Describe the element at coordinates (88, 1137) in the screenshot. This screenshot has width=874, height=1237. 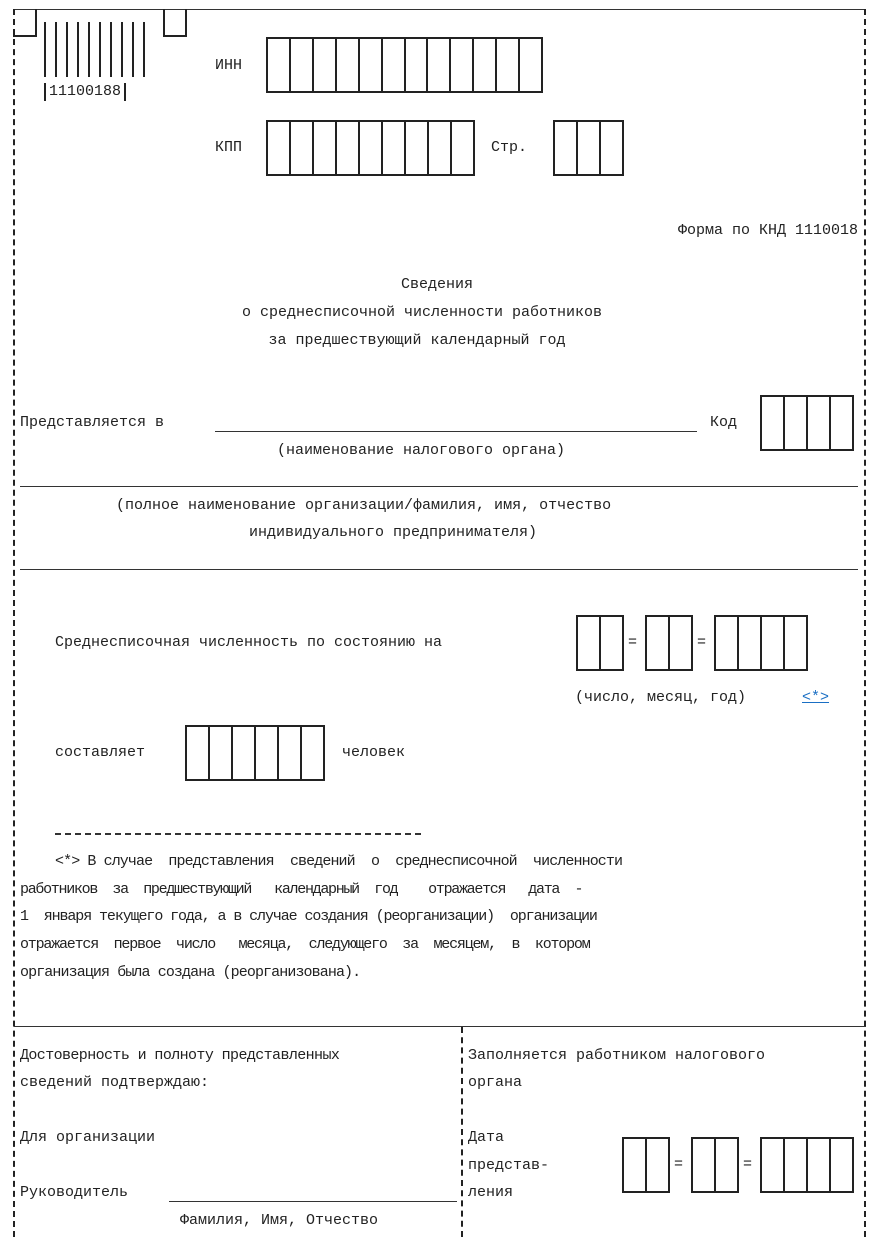
I see `for-organization-label: Для организации` at that location.